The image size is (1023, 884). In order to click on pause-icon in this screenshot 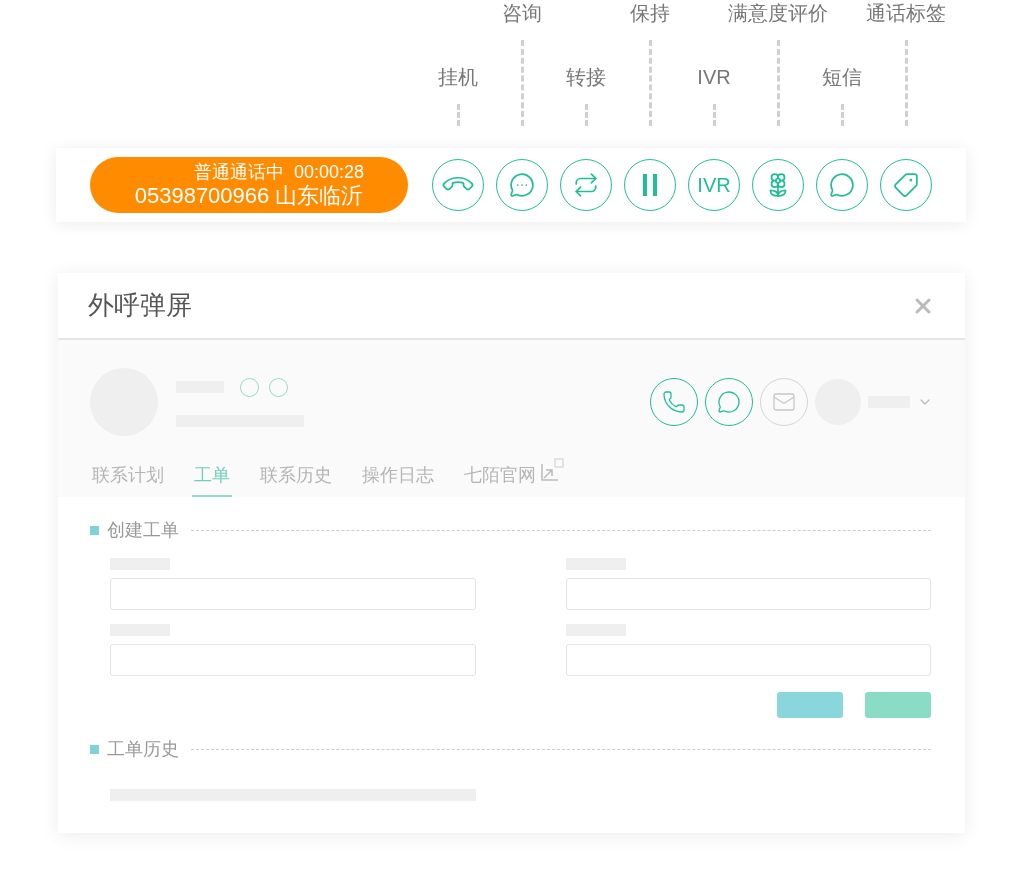, I will do `click(650, 185)`.